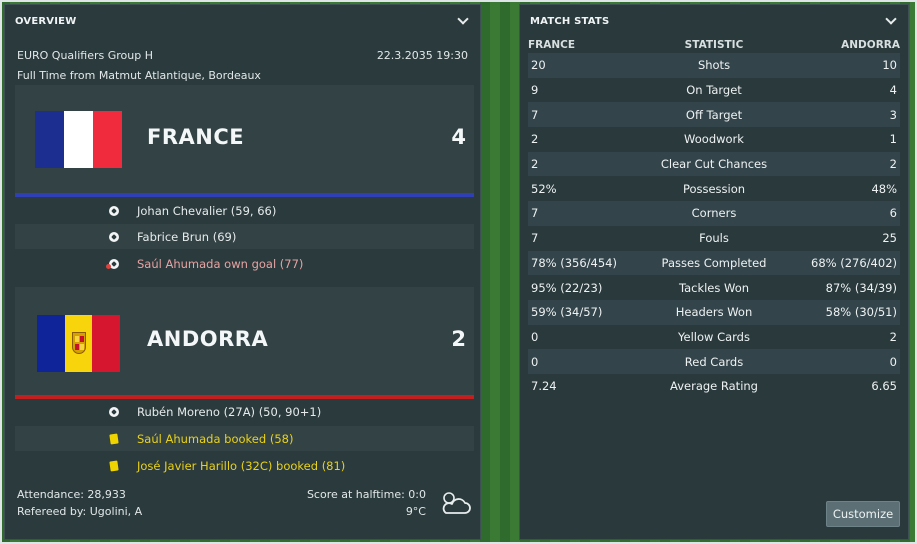 Image resolution: width=917 pixels, height=544 pixels. What do you see at coordinates (570, 21) in the screenshot?
I see `match-stats-title: MATCH STATS` at bounding box center [570, 21].